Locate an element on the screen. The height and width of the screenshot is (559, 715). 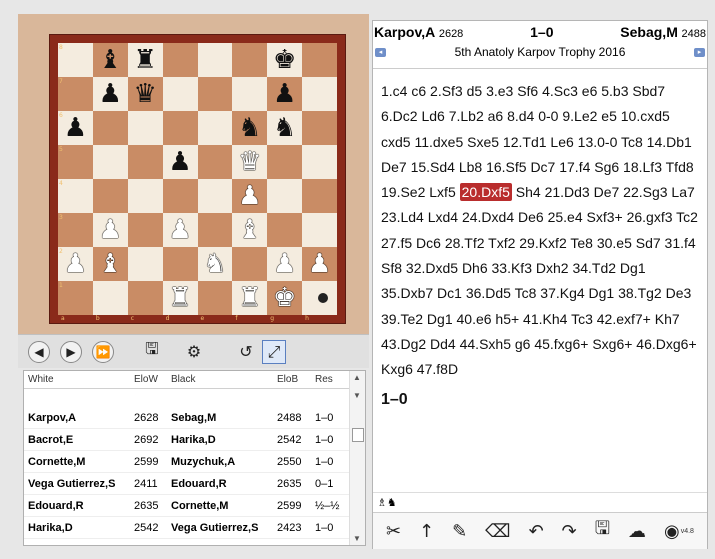
square-d8 is located at coordinates (180, 60).